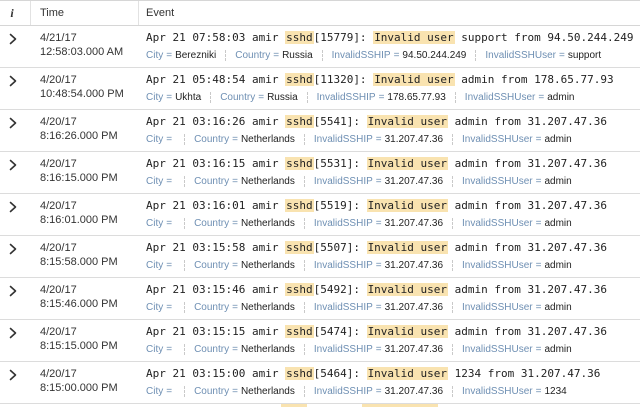  I want to click on event-prefix: Apr 21 03:15:58 amir, so click(216, 247).